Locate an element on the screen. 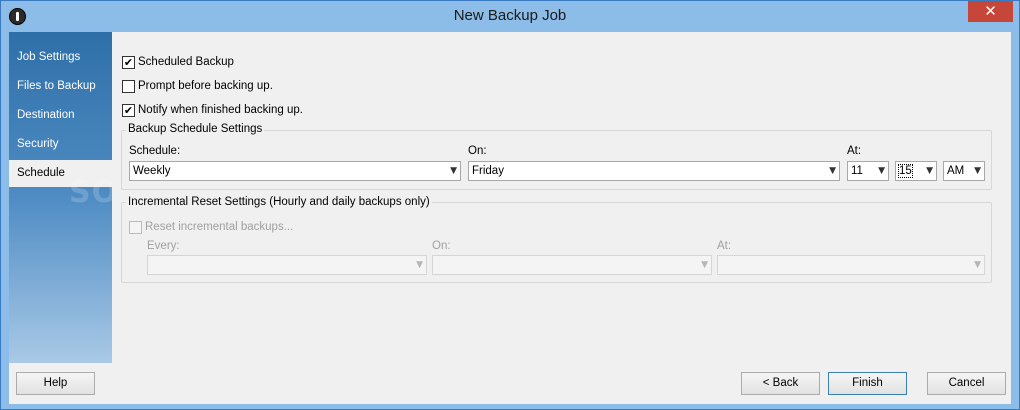 Image resolution: width=1020 pixels, height=410 pixels. scheduled-backup-option: ✔ Scheduled Backup is located at coordinates (178, 62).